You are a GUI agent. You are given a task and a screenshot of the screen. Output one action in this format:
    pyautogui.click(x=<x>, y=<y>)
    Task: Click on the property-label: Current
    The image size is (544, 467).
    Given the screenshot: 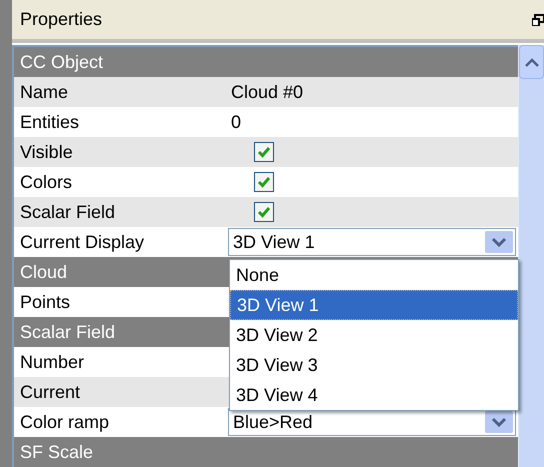 What is the action you would take?
    pyautogui.click(x=50, y=392)
    